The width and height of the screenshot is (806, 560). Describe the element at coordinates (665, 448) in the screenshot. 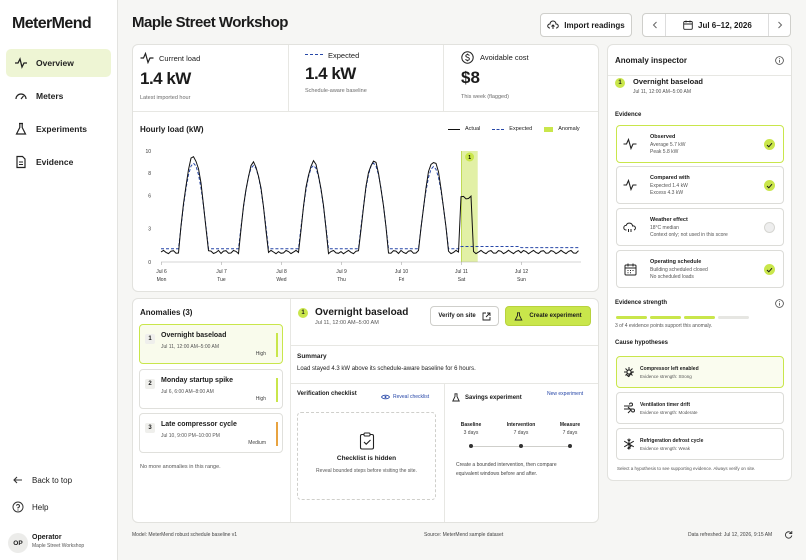

I see `hypothesis-strength: Evidence strength: Weak` at that location.